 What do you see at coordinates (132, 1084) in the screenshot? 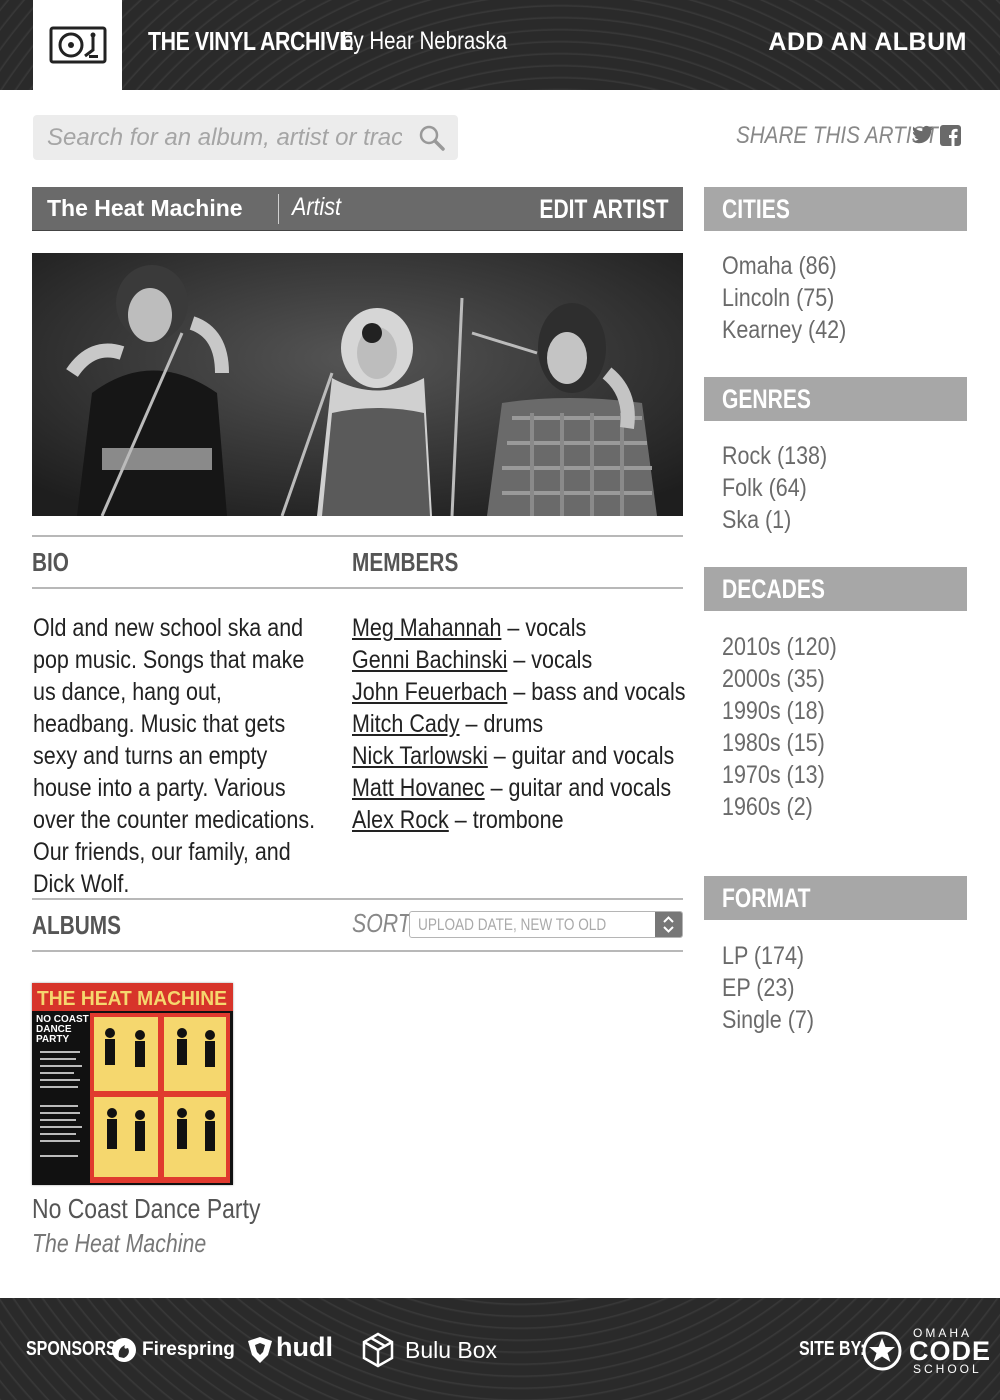
I see `album-cover: THE HEAT MACHINE NO COAST DANCE PARTY` at bounding box center [132, 1084].